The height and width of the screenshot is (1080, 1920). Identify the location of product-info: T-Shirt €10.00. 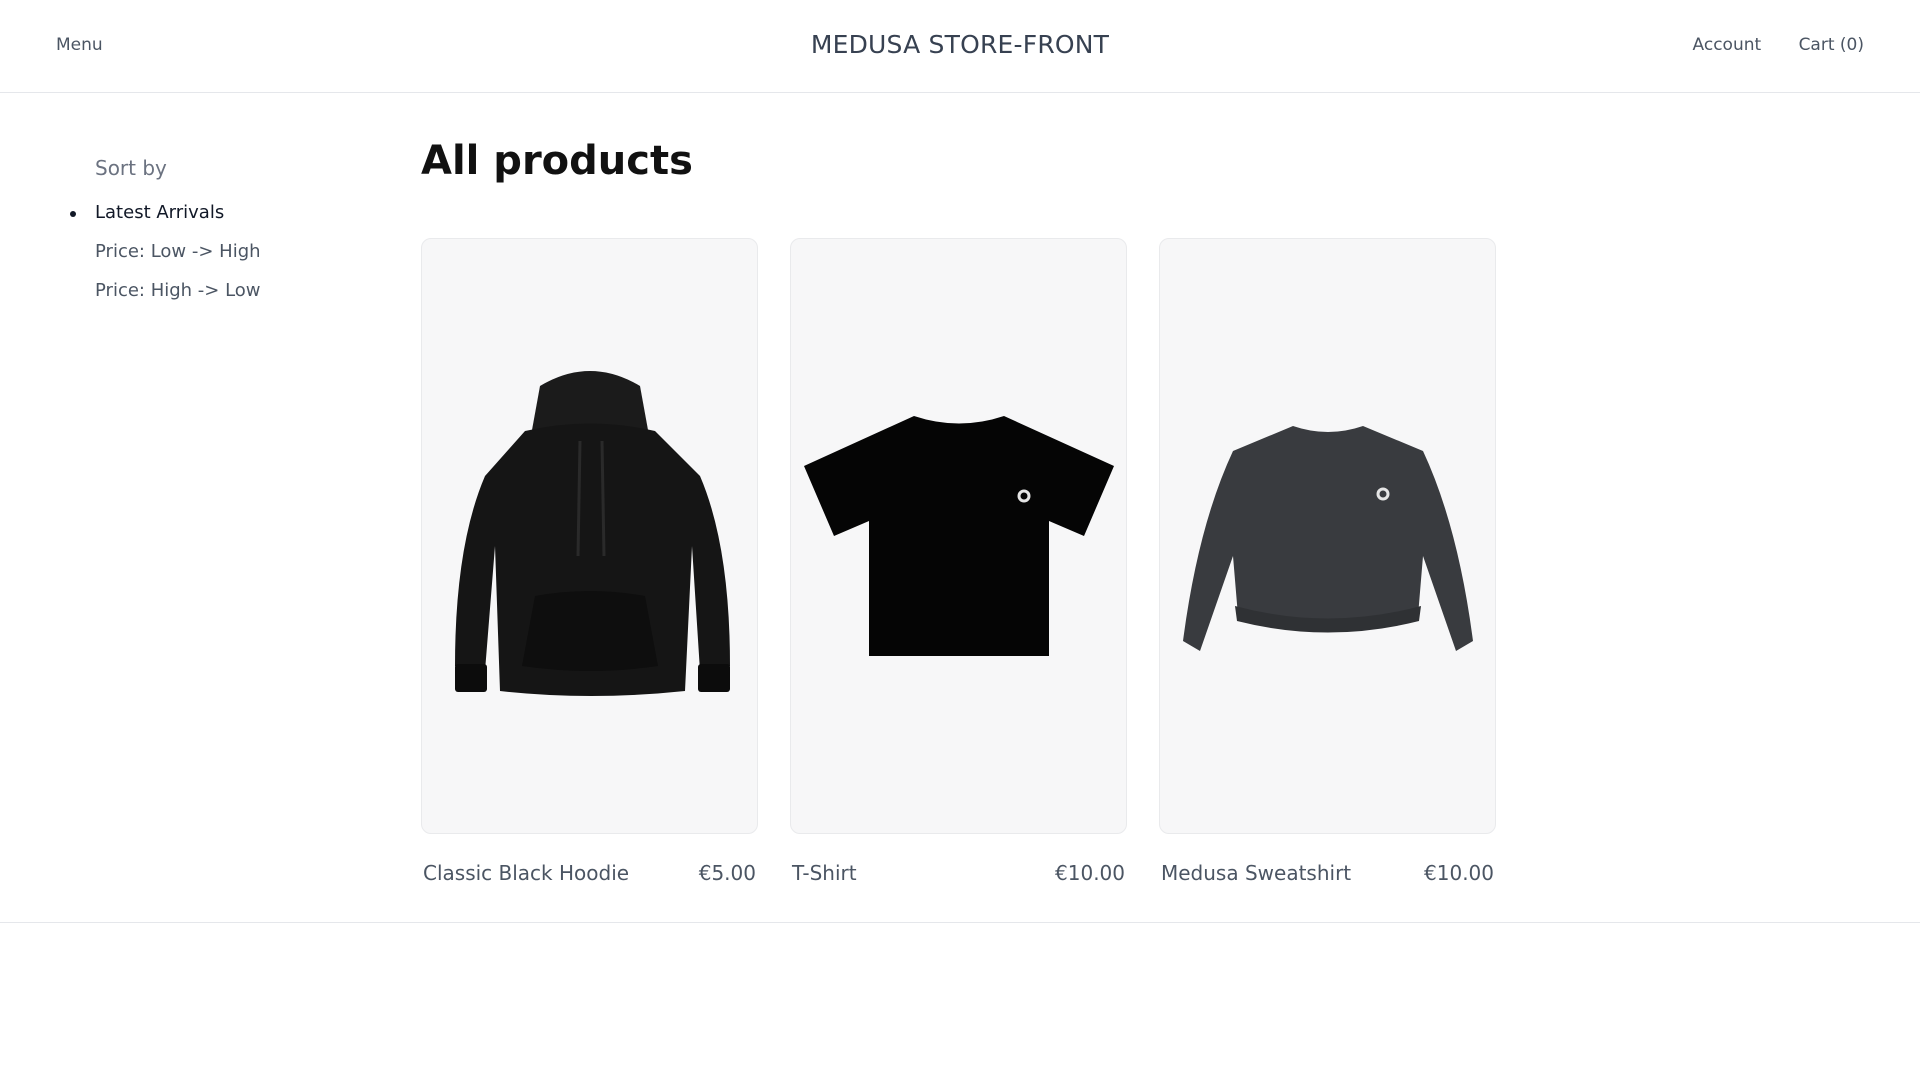
(958, 873).